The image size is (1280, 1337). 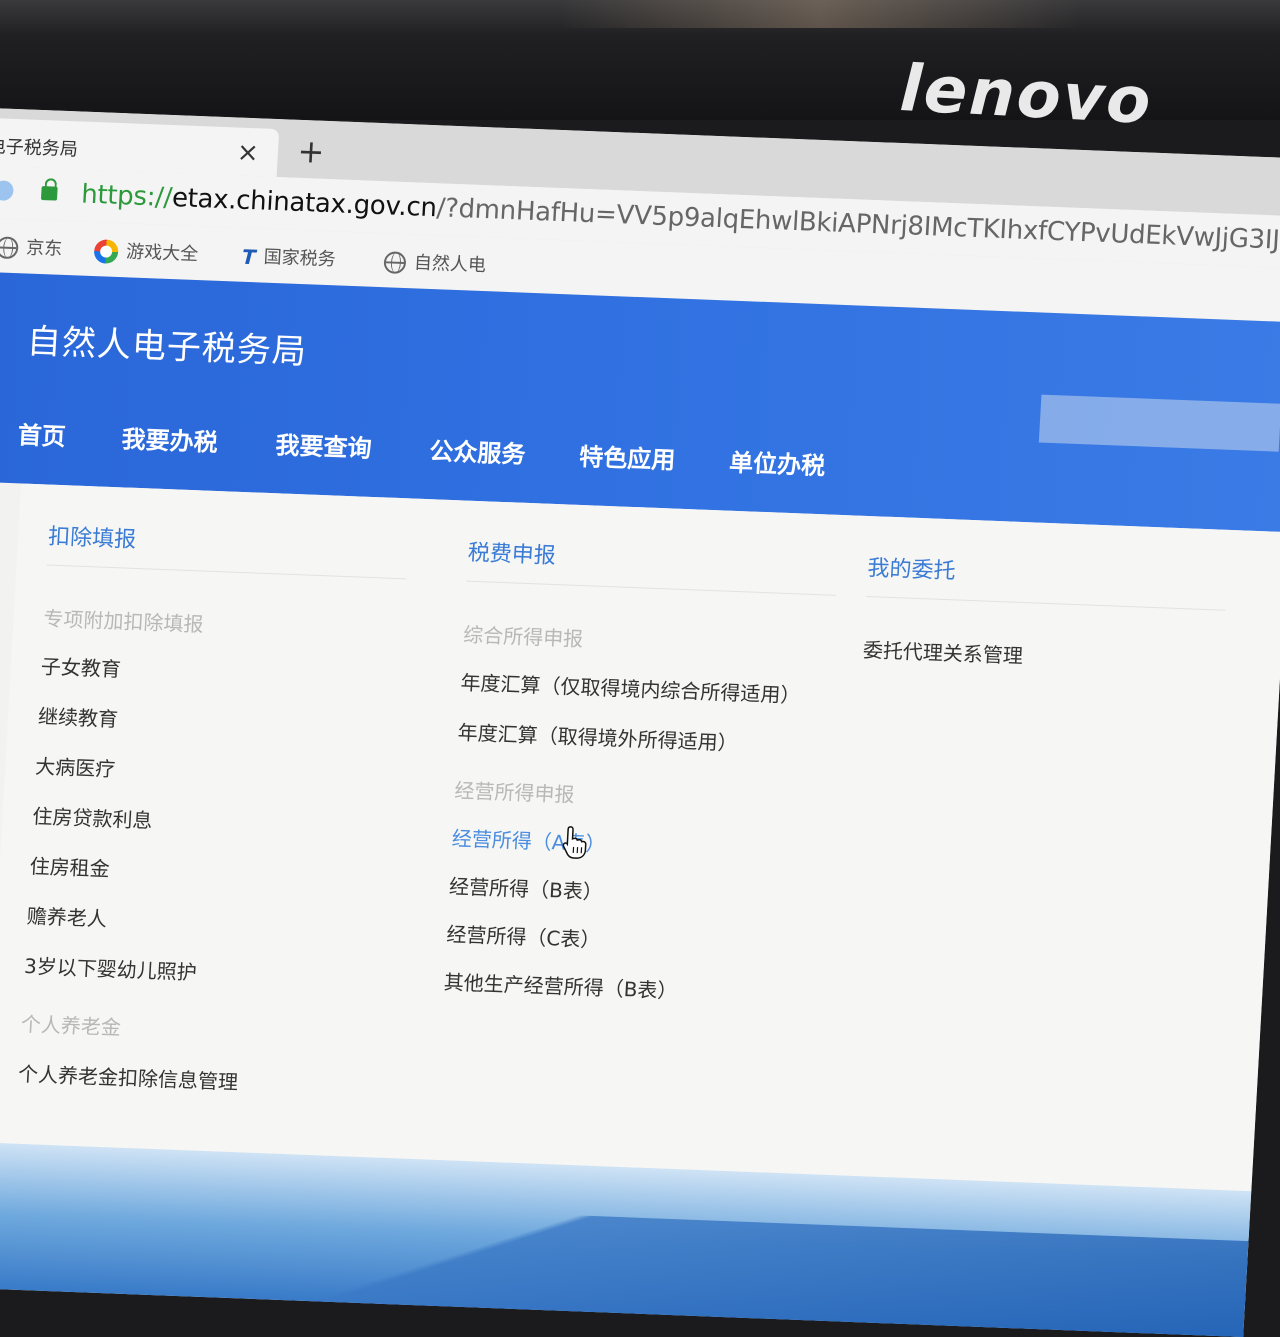 I want to click on bookmark-label: 自然人电, so click(x=449, y=264).